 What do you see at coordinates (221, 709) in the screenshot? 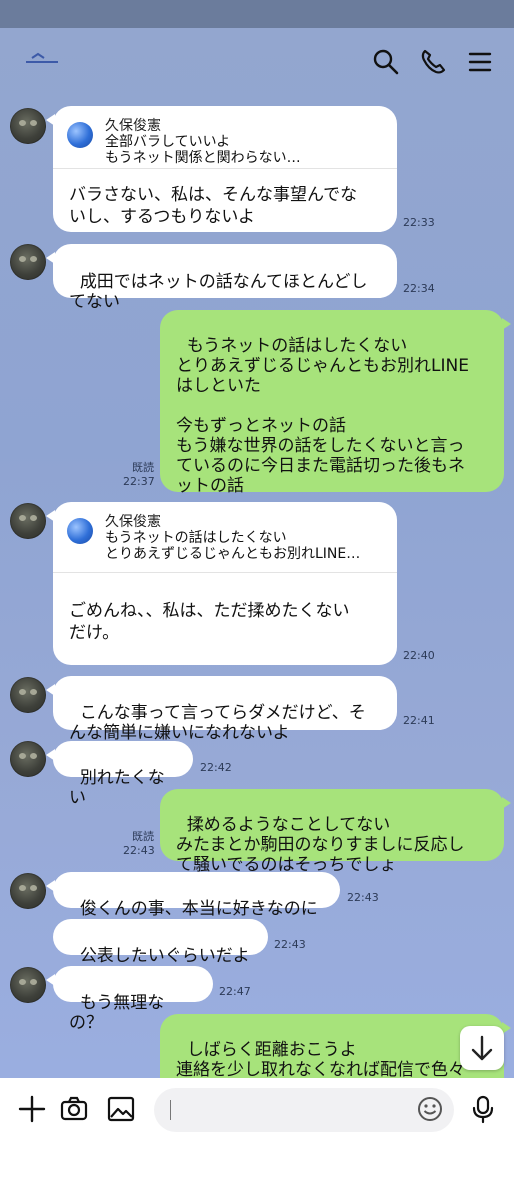
I see `message-bubble-5: こんな事って言ってらダメだけど、そ んな簡単に嫌いになれないよ` at bounding box center [221, 709].